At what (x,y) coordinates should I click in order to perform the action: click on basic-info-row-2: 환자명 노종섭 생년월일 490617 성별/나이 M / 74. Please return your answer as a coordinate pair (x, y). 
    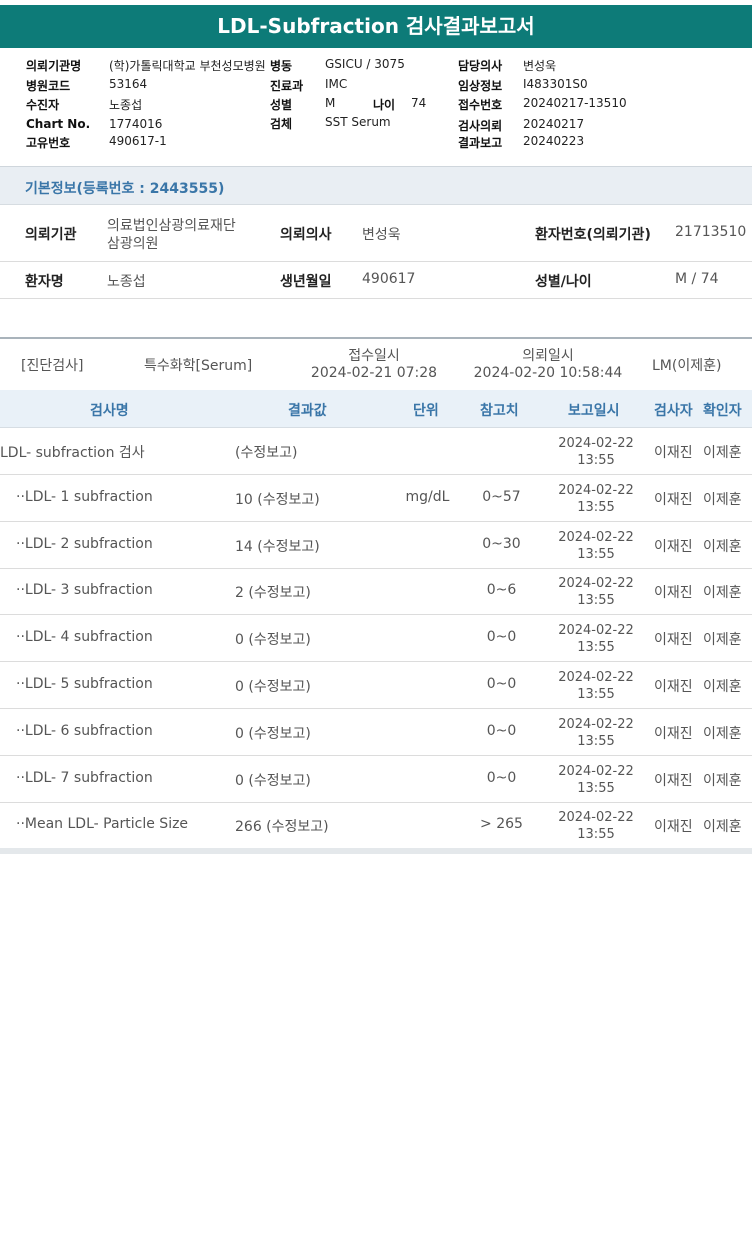
    Looking at the image, I should click on (376, 280).